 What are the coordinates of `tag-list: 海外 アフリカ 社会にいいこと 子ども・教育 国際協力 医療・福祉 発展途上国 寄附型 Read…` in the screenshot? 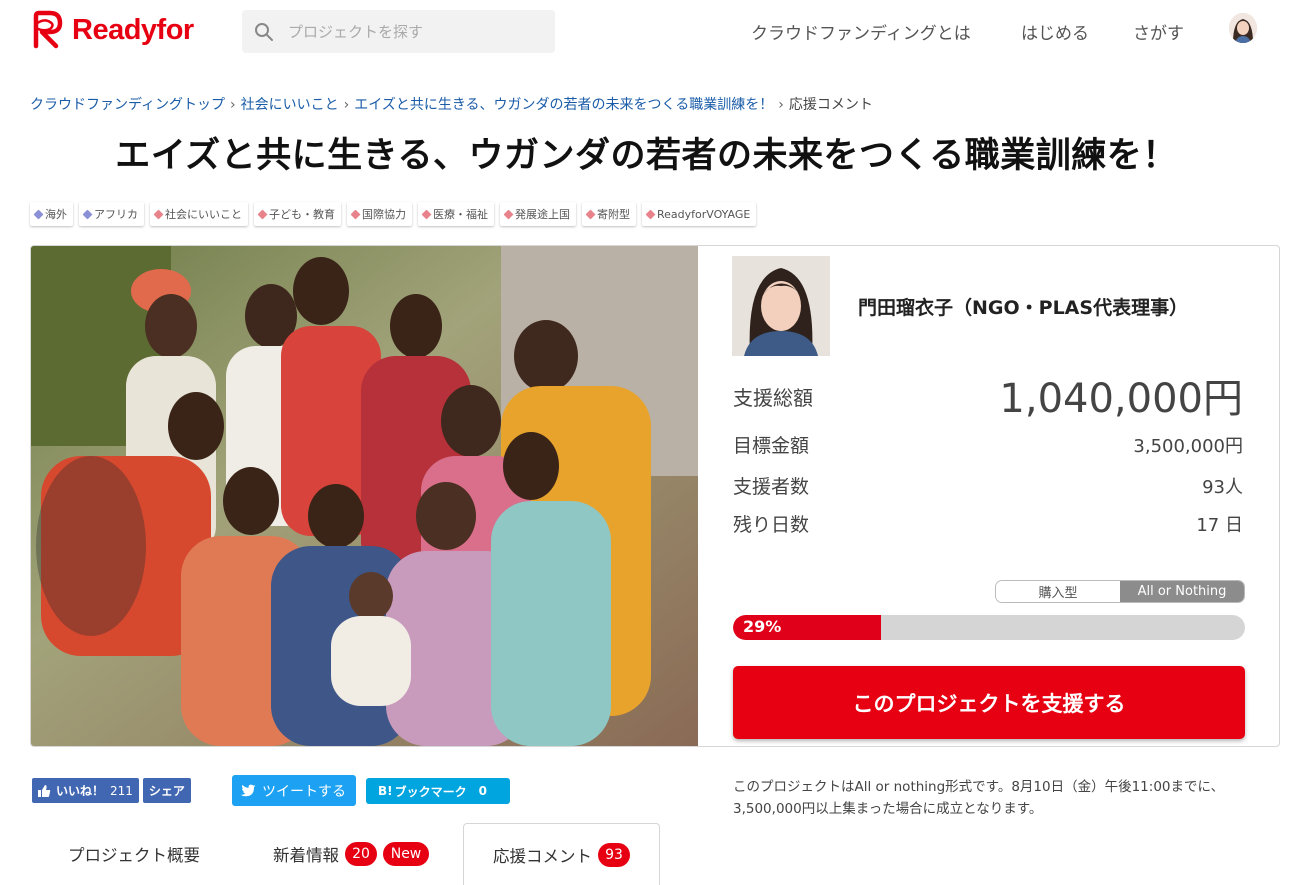 It's located at (393, 214).